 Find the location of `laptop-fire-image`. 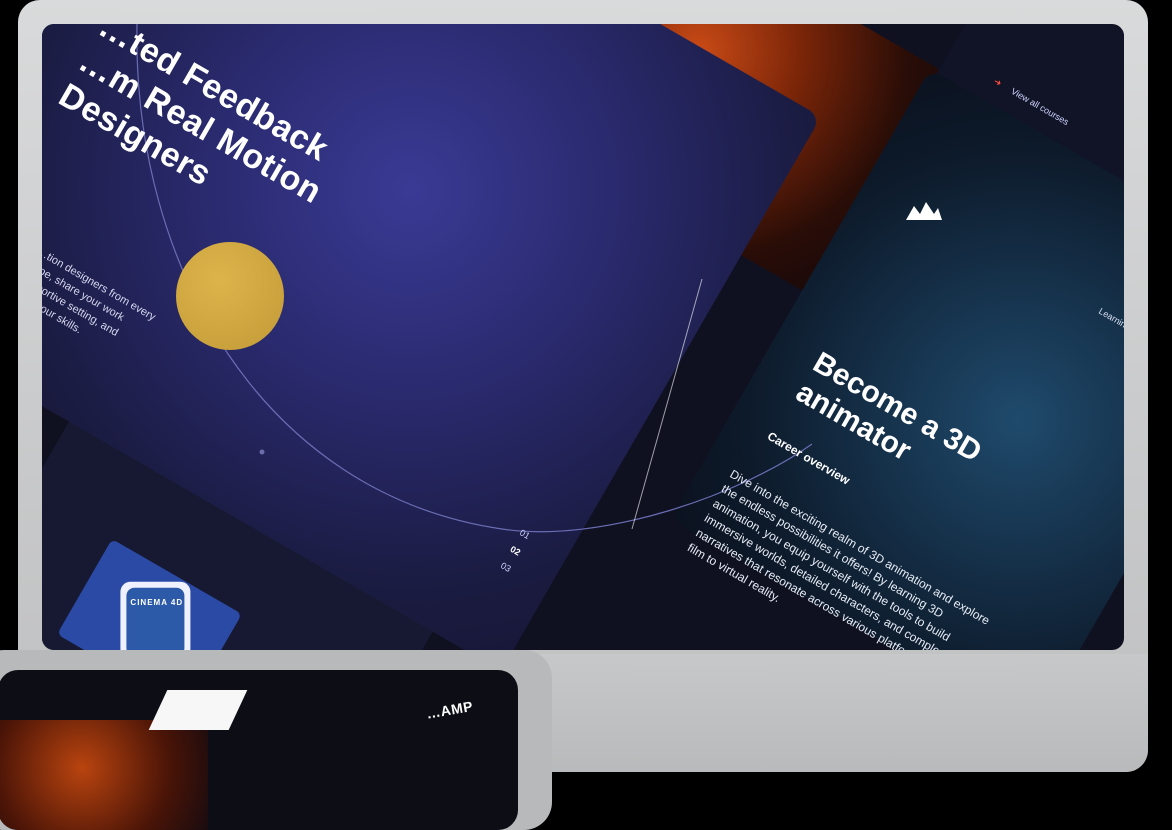

laptop-fire-image is located at coordinates (104, 775).